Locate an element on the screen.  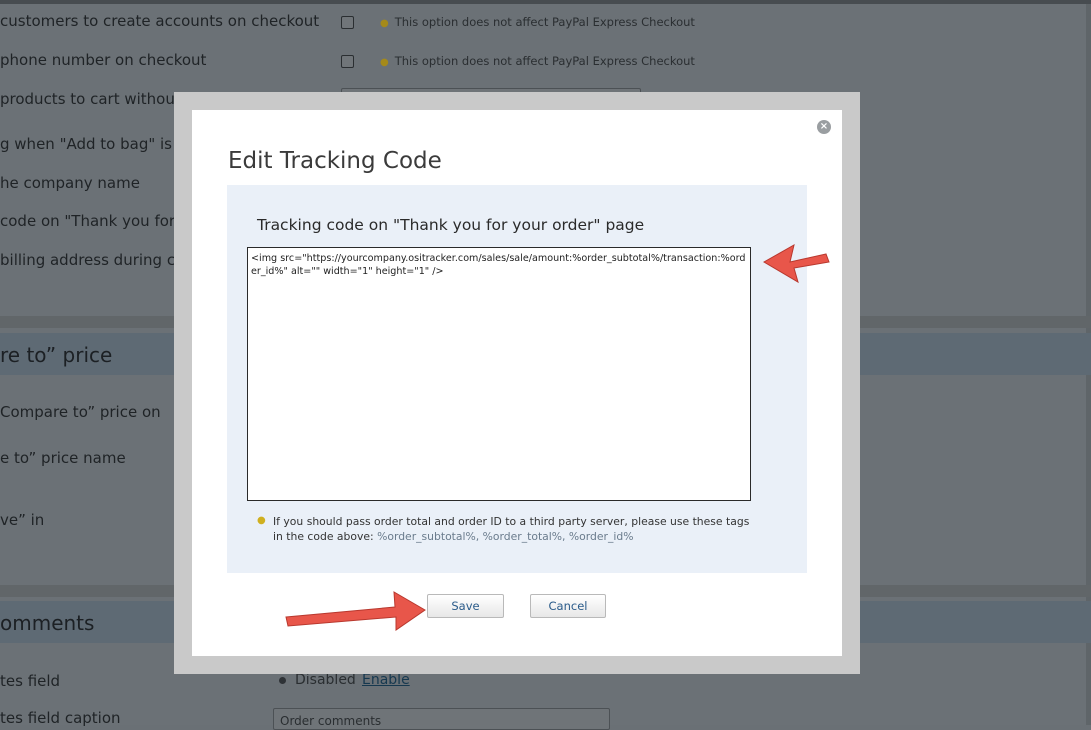
phone-number-checkbox is located at coordinates (347, 61).